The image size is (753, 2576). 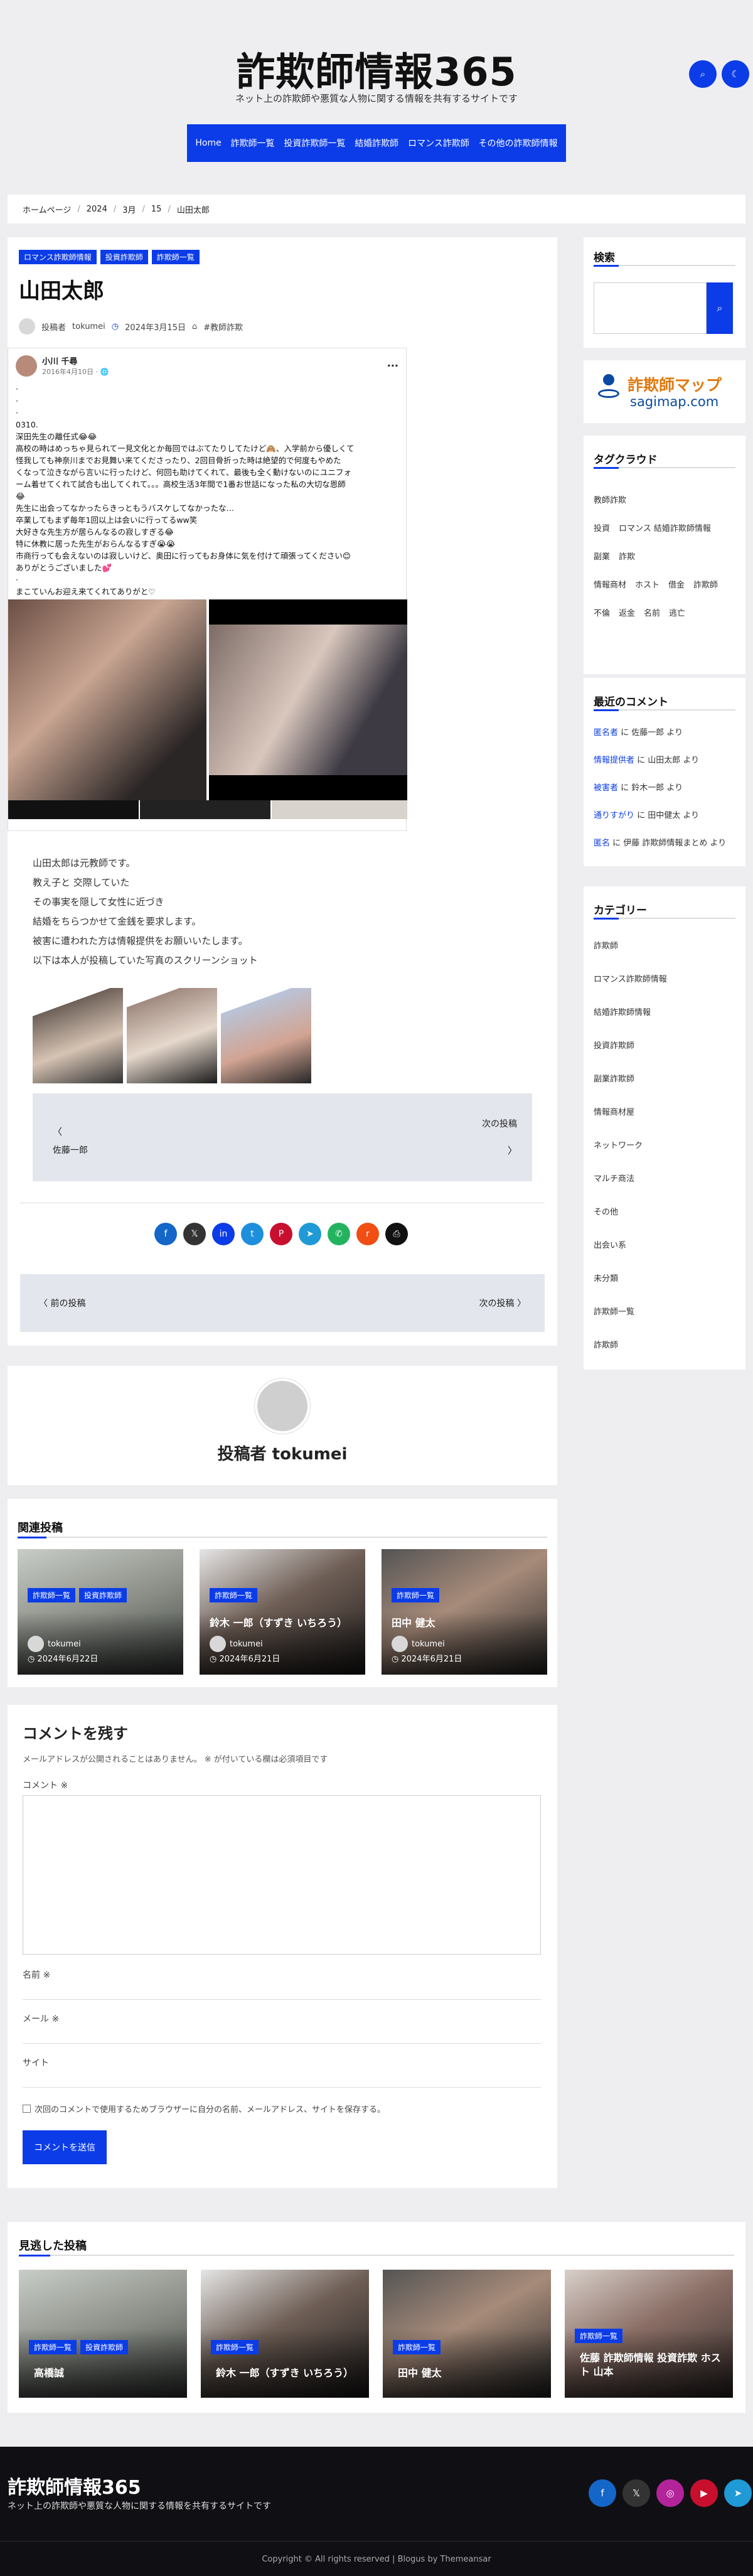 What do you see at coordinates (665, 528) in the screenshot?
I see `tag-link: ロマンス 結婚詐欺師情報` at bounding box center [665, 528].